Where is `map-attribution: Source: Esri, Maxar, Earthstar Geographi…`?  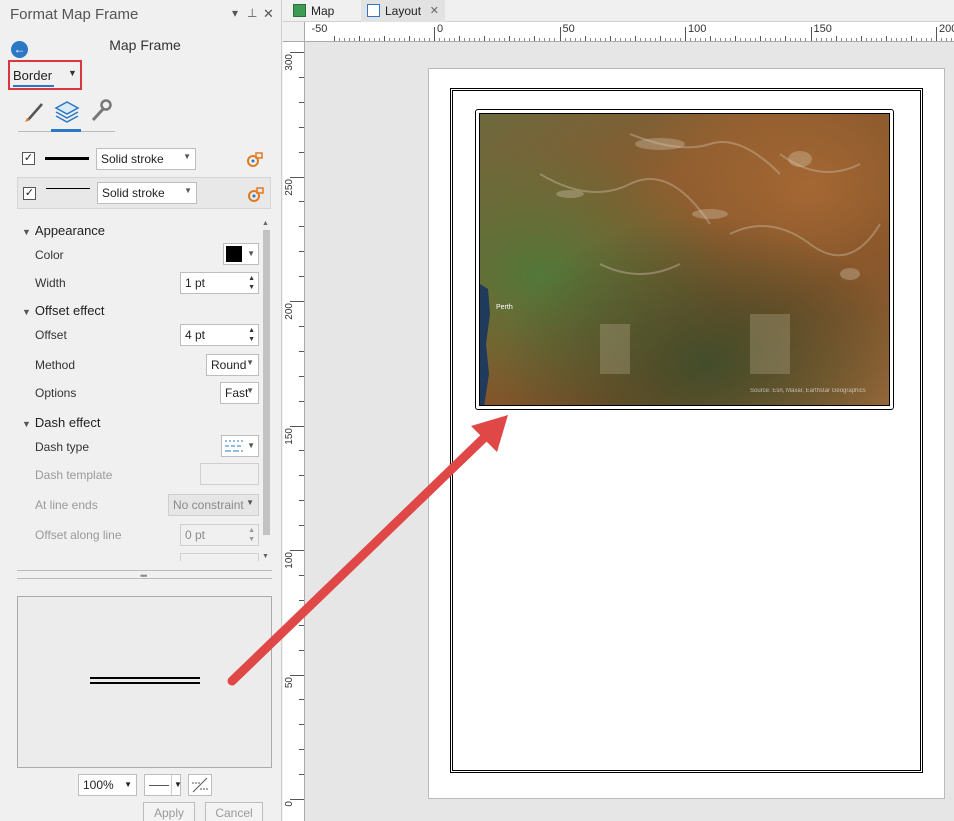
map-attribution: Source: Esri, Maxar, Earthstar Geographi… is located at coordinates (808, 391).